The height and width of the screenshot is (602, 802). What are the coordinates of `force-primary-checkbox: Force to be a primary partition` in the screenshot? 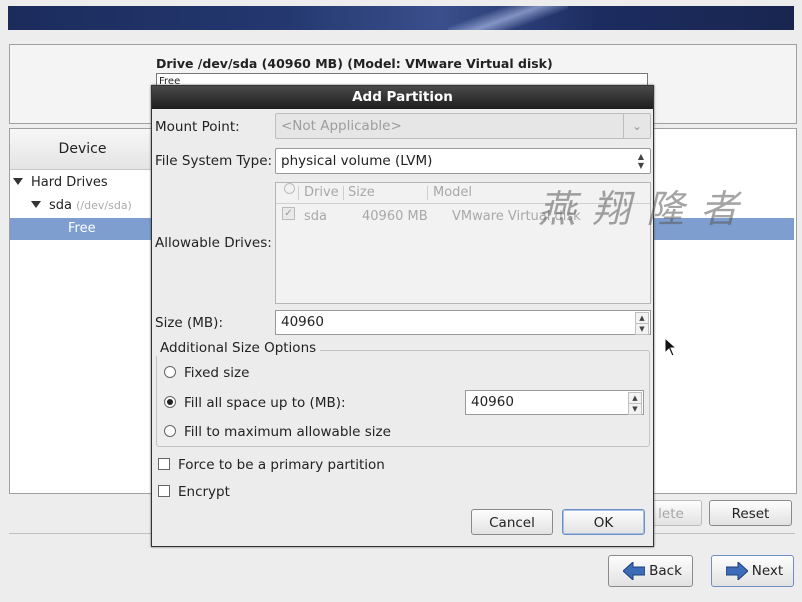 It's located at (271, 465).